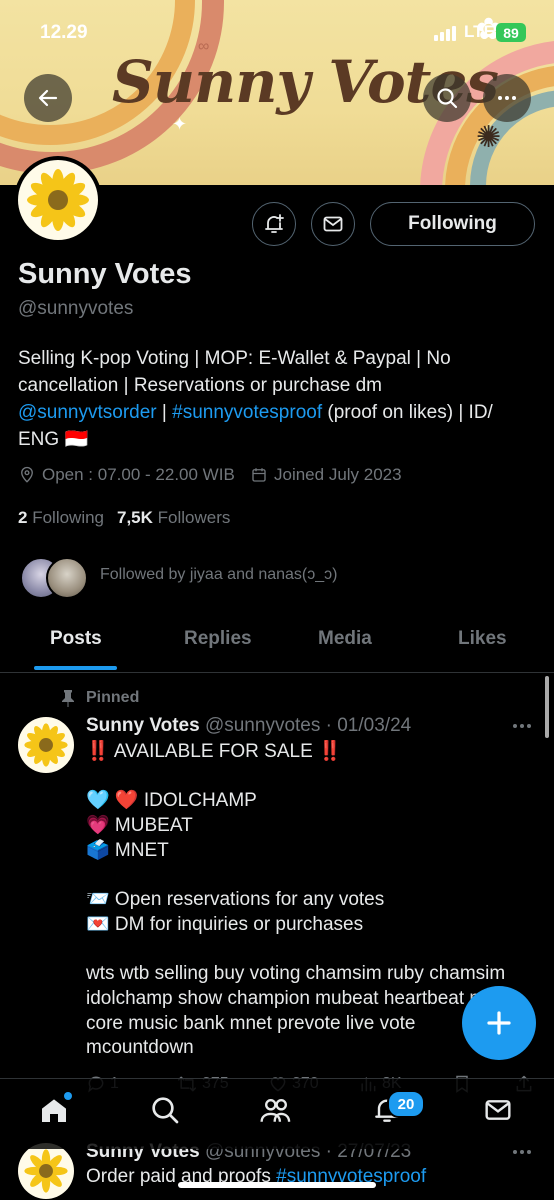 The height and width of the screenshot is (1200, 554). I want to click on more-options-button, so click(507, 98).